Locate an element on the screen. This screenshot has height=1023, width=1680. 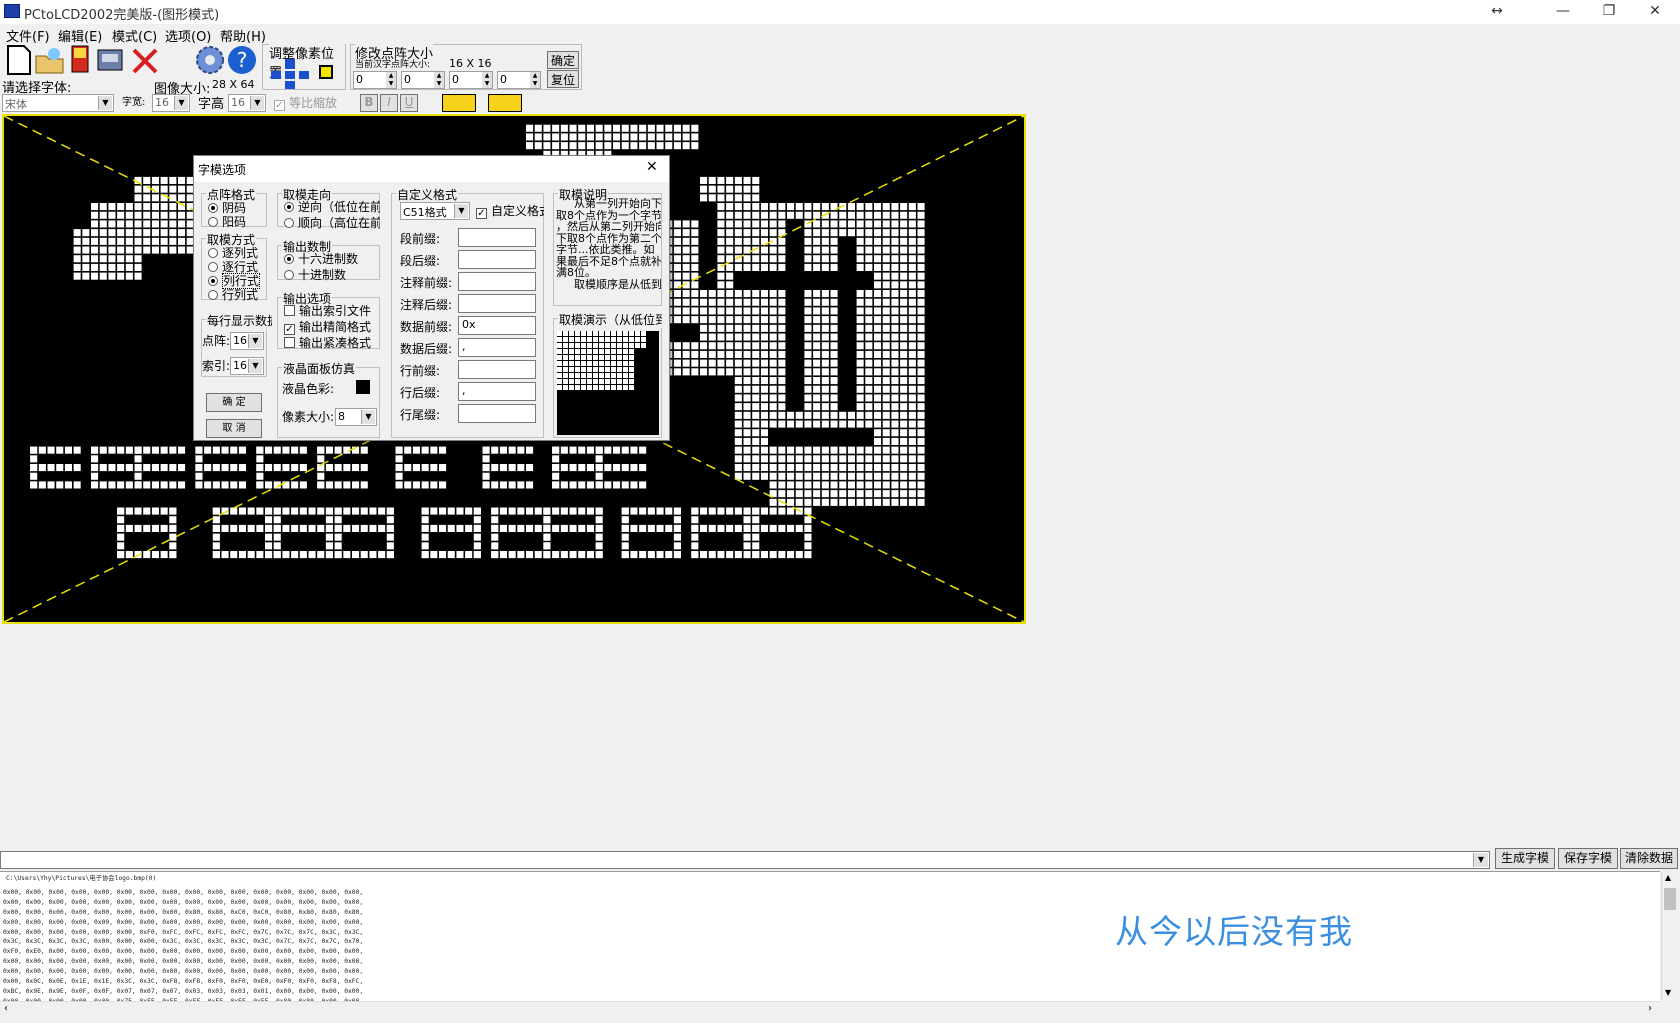
index-select: 16 ▼ is located at coordinates (247, 366).